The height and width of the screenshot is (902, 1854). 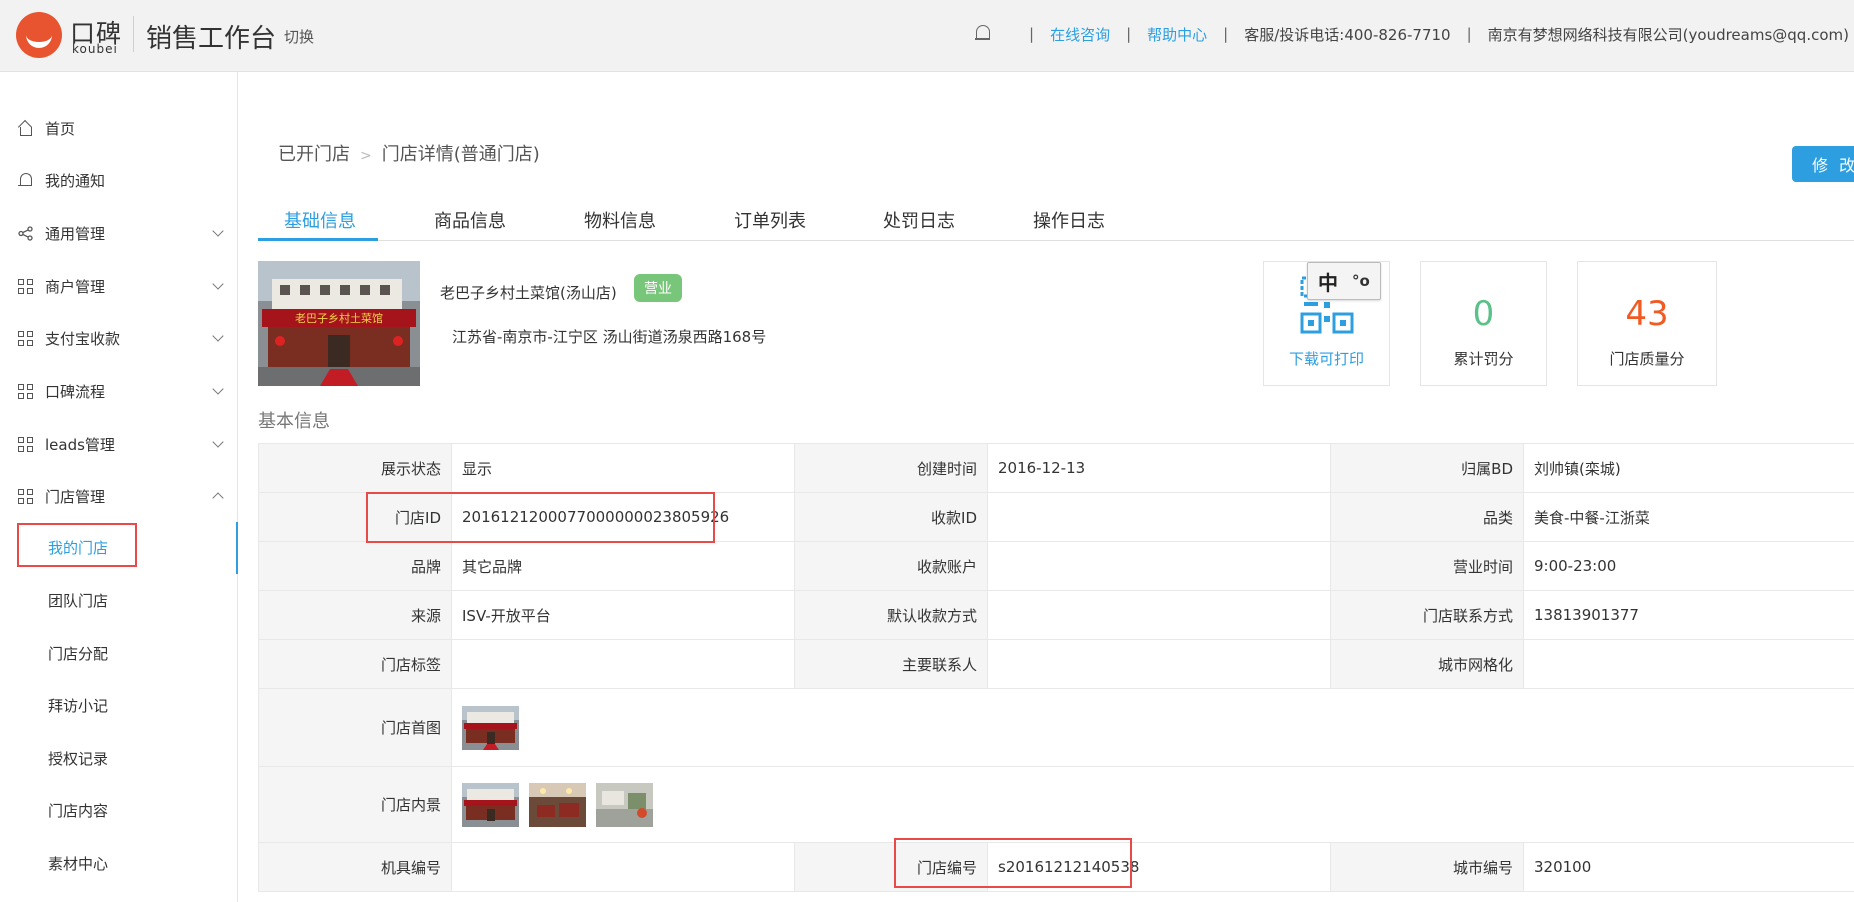 I want to click on tab-product-info: 商品信息, so click(x=470, y=220).